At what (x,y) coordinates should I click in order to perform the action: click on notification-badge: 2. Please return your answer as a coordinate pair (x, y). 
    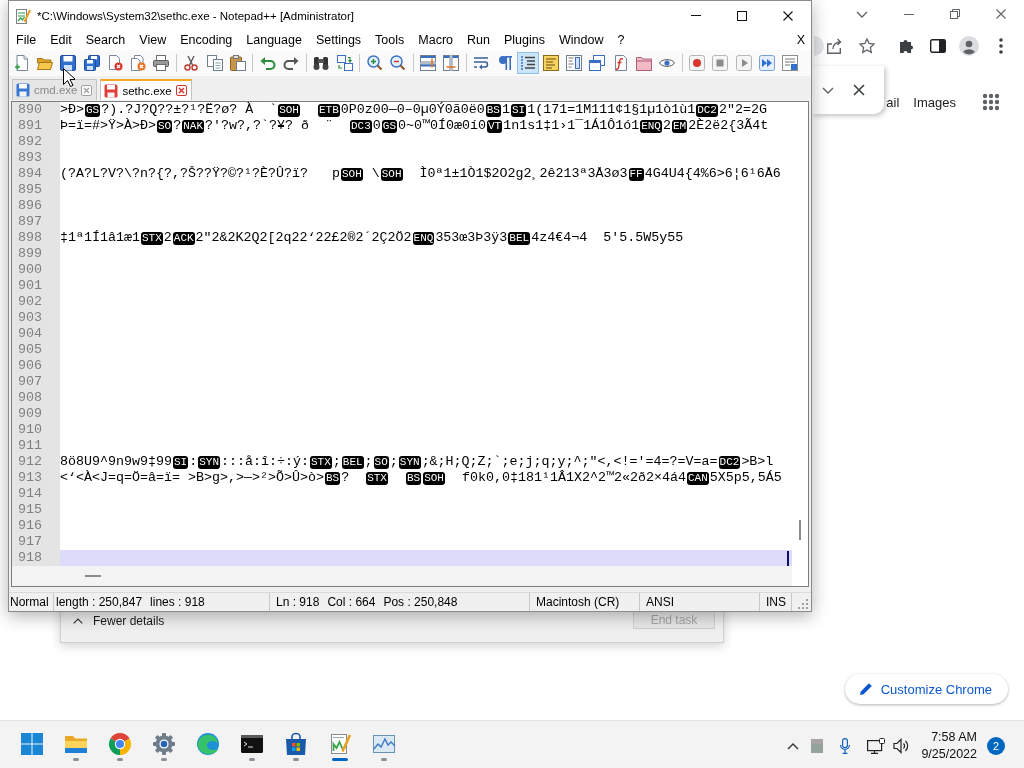
    Looking at the image, I should click on (996, 746).